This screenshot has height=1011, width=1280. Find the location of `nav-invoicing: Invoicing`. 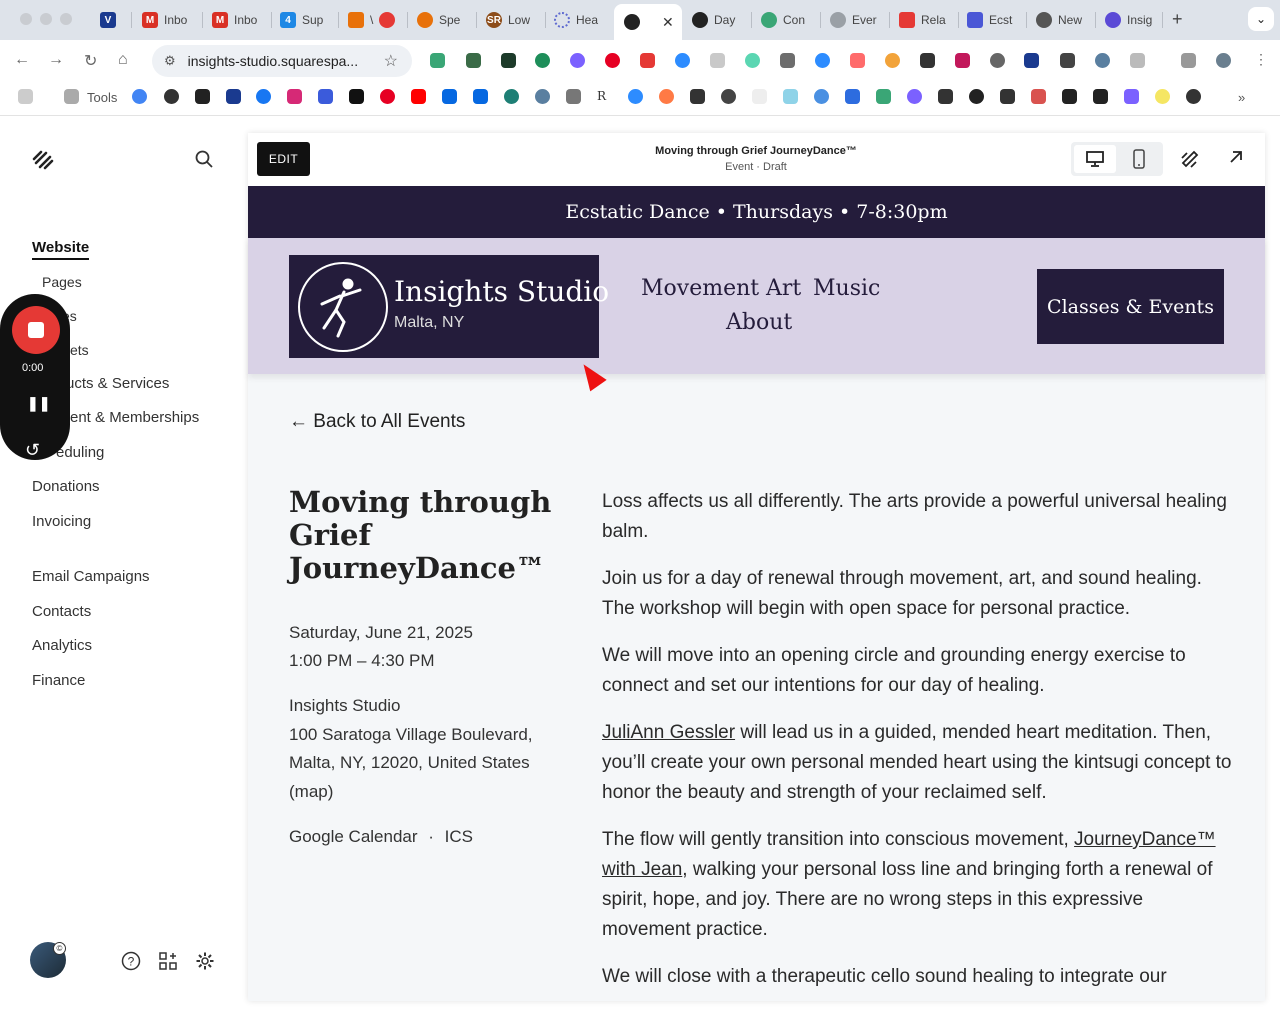

nav-invoicing: Invoicing is located at coordinates (61, 521).